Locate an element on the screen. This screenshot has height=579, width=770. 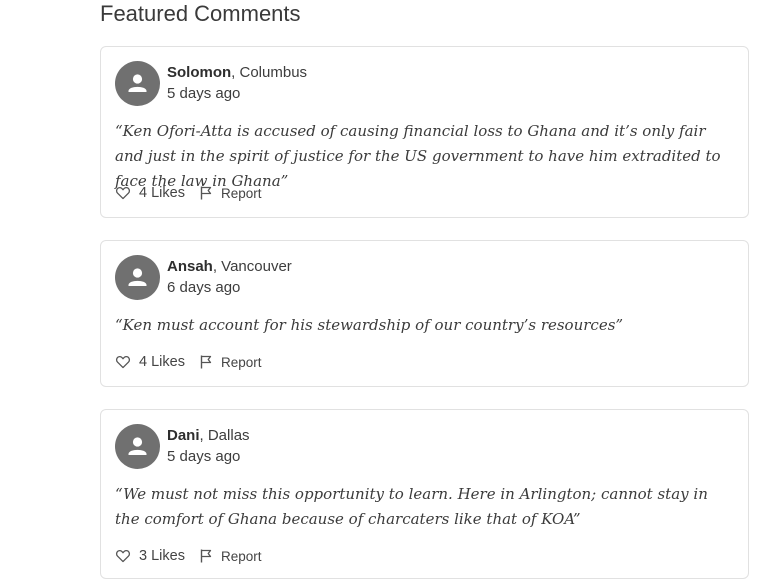
comment-location: , Vancouver is located at coordinates (252, 266).